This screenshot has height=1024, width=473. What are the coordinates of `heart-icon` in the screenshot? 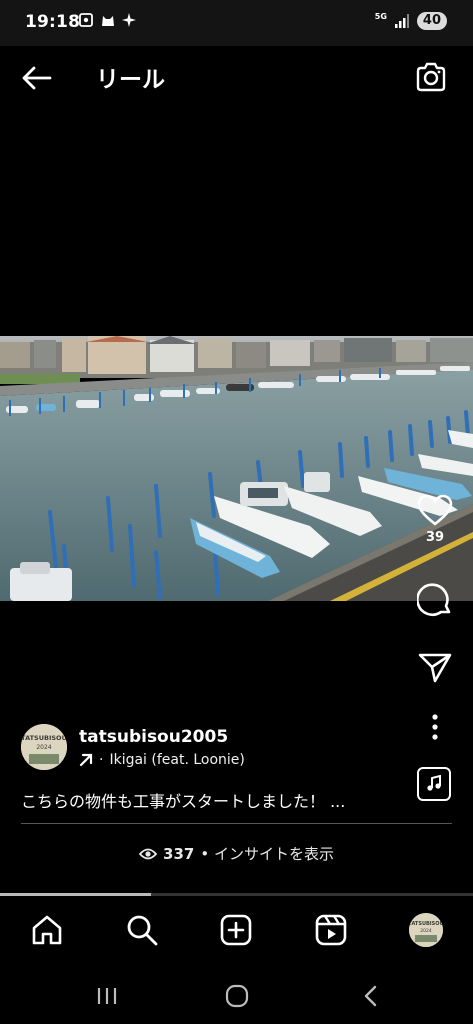 It's located at (435, 510).